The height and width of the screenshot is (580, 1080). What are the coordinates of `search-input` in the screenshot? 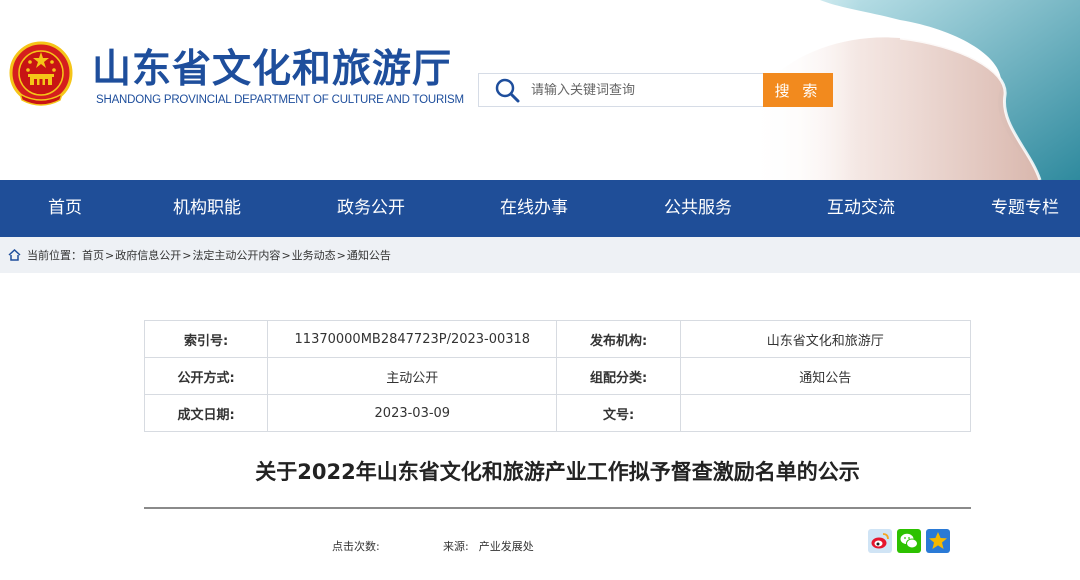 It's located at (641, 90).